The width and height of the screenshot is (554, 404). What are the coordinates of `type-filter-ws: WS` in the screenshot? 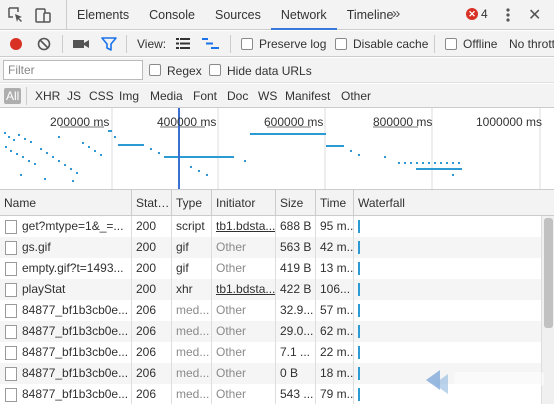 It's located at (267, 96).